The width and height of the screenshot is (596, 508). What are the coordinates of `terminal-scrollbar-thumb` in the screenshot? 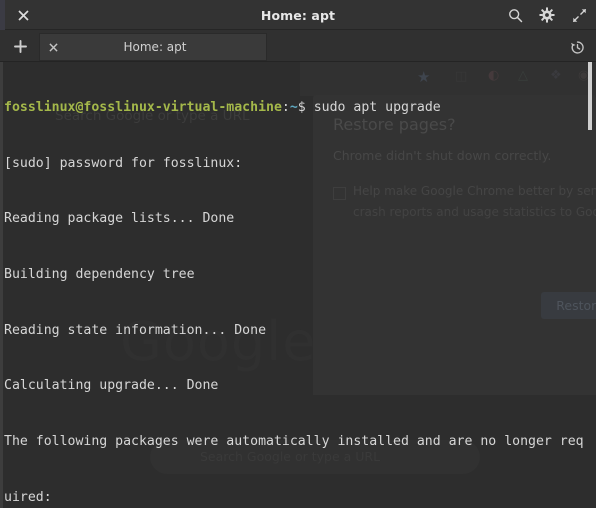 It's located at (590, 96).